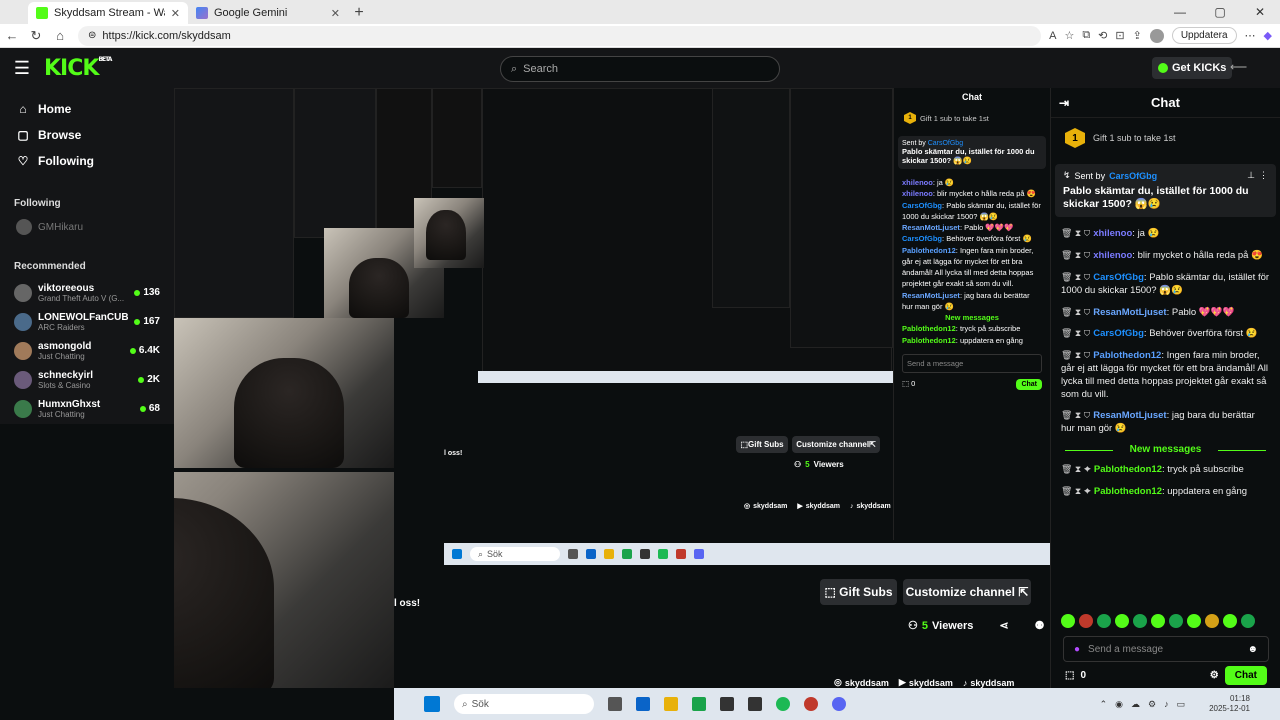 The image size is (1280, 720). I want to click on stream-taskbar: ⌕ Sök ⌃ ◉ ☁ ⚙ ♪ ▭ 01:18 2025-12-01, so click(837, 704).